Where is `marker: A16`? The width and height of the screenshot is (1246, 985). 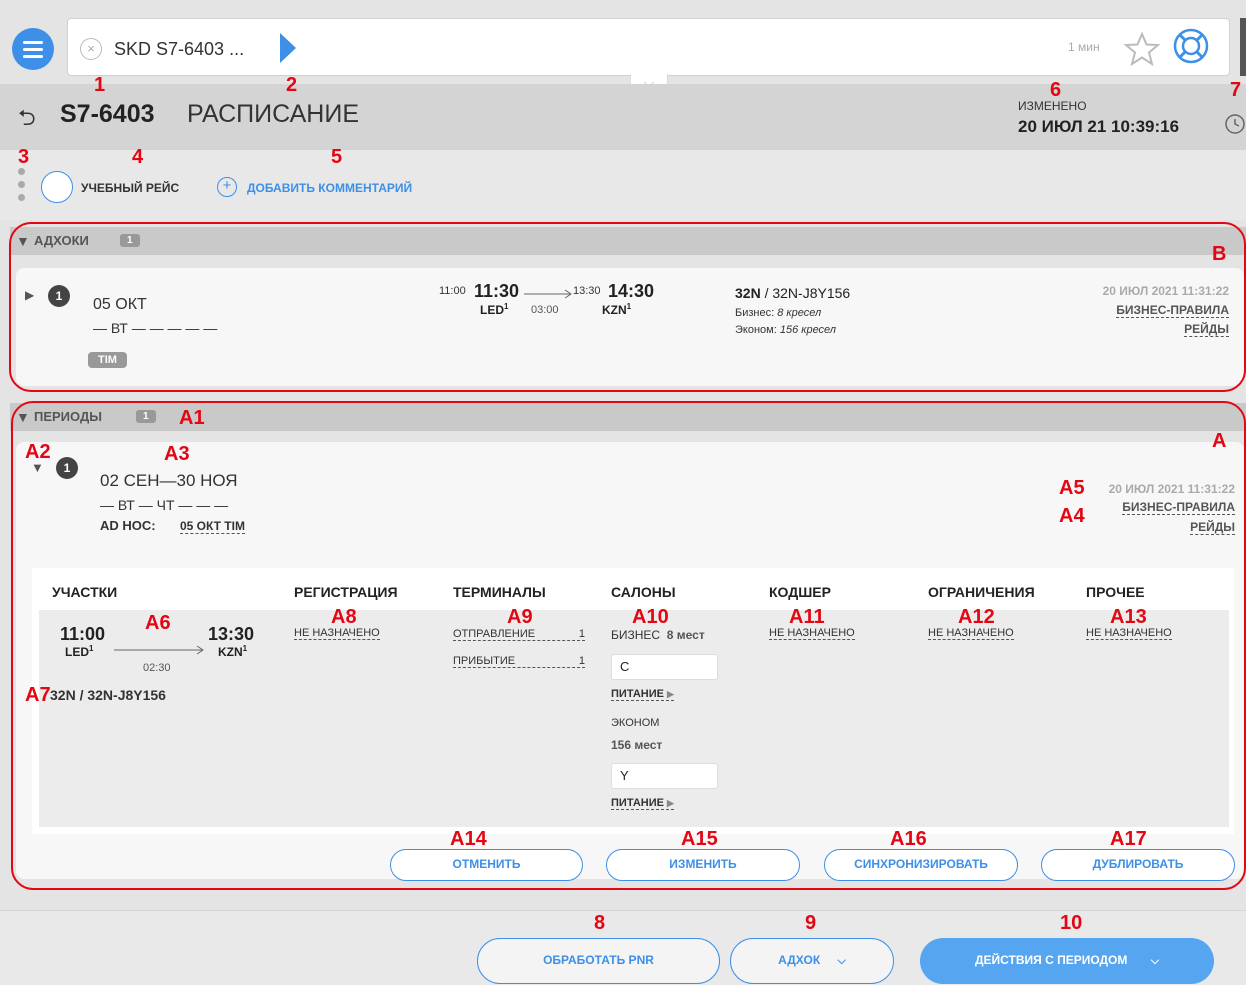 marker: A16 is located at coordinates (908, 839).